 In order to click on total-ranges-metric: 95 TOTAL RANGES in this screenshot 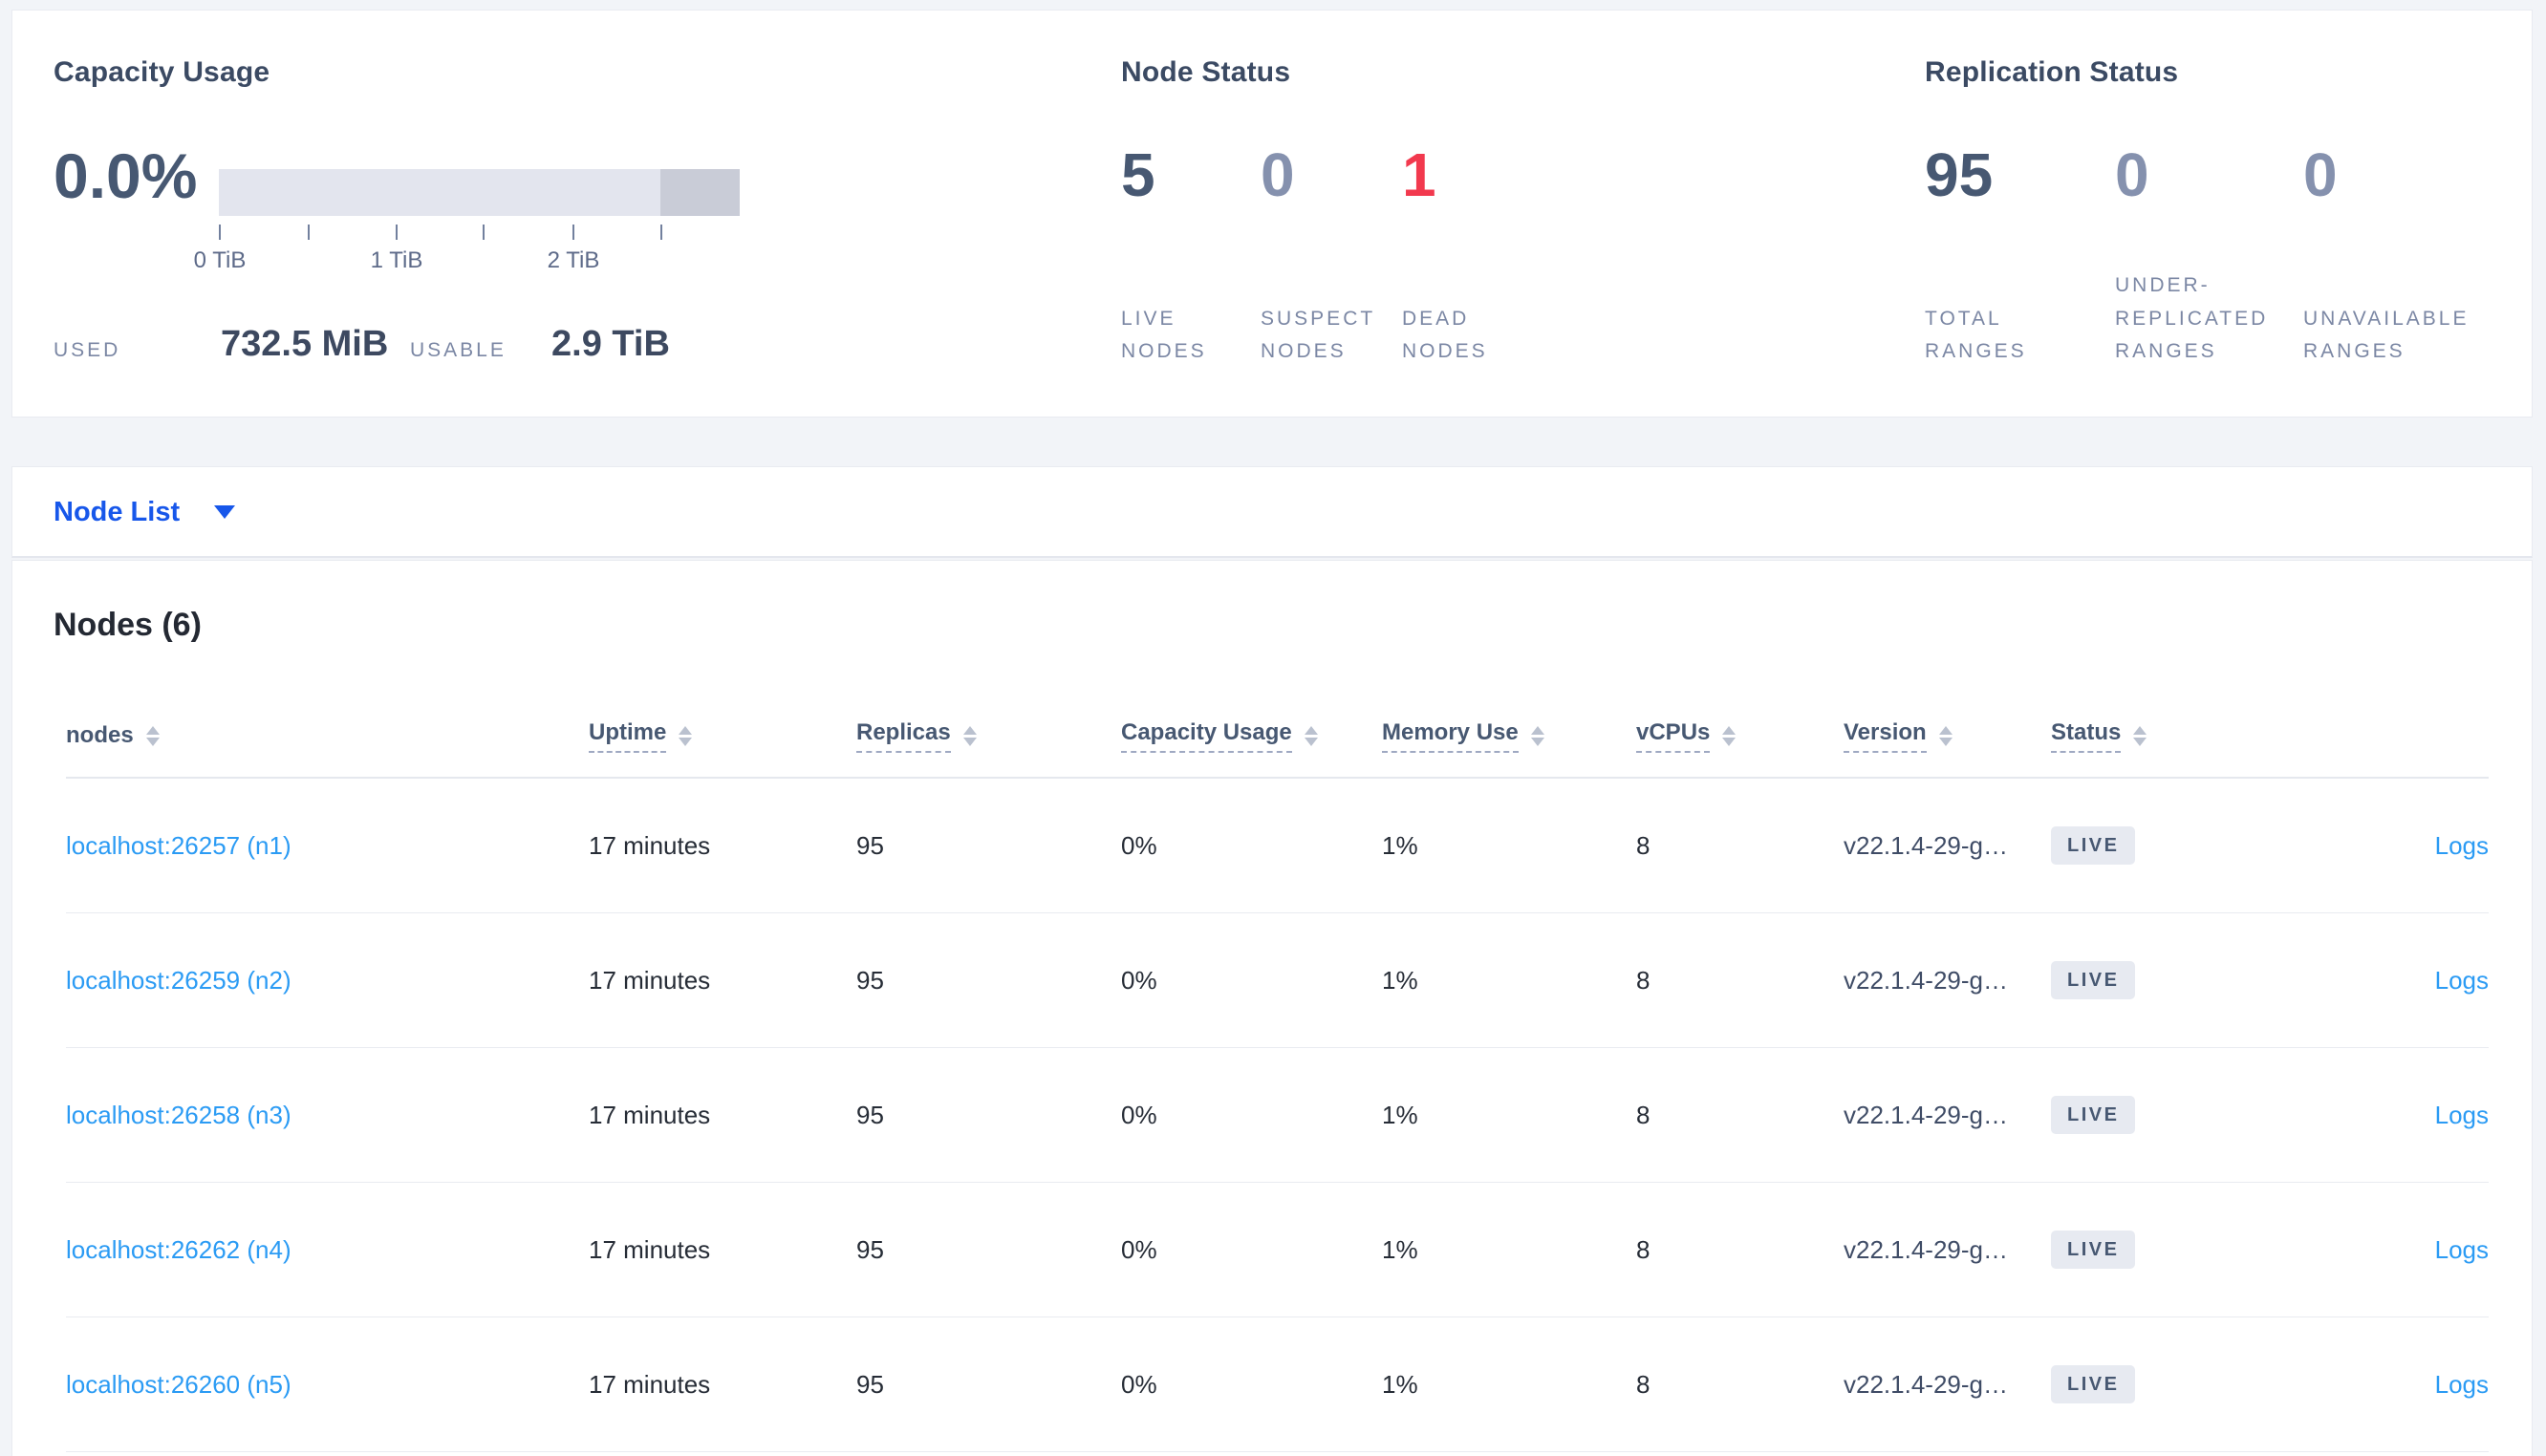, I will do `click(2011, 214)`.